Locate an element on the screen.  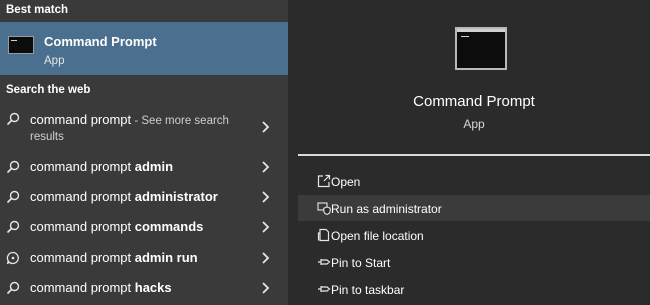
open-icon is located at coordinates (324, 181).